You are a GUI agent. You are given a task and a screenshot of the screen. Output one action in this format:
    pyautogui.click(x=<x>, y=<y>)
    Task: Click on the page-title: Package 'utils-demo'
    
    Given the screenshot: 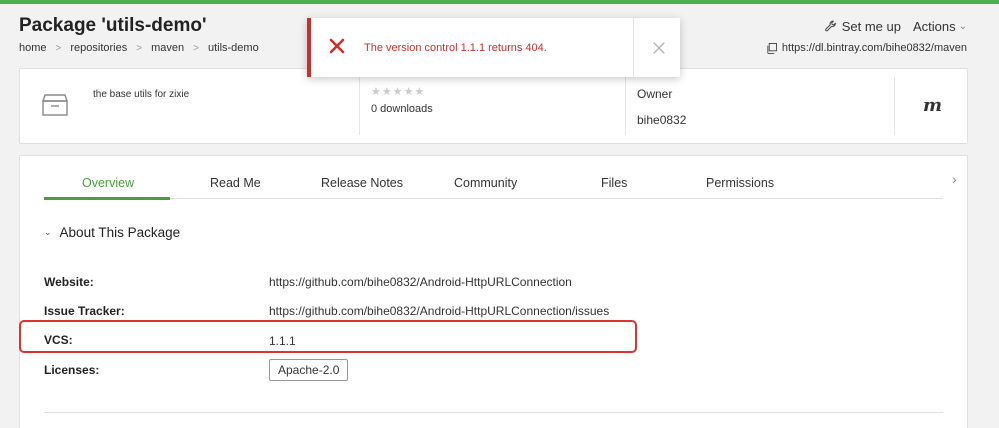 What is the action you would take?
    pyautogui.click(x=113, y=25)
    